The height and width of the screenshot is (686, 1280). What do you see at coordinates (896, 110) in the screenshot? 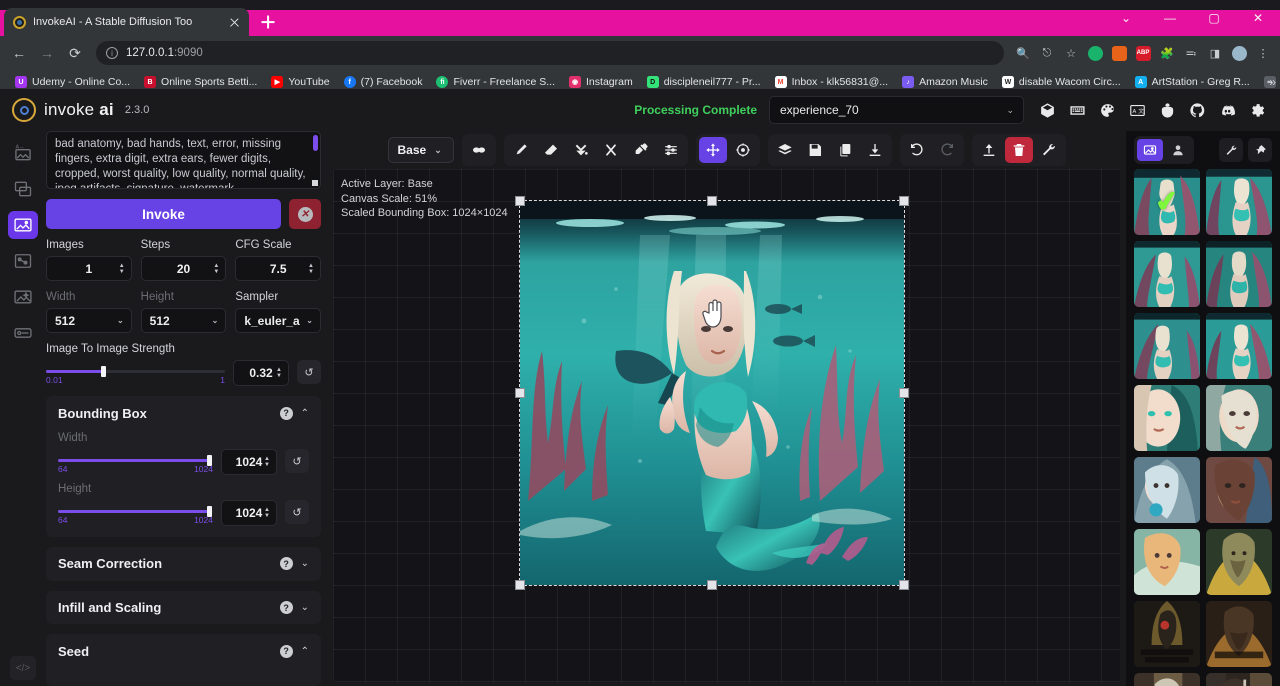
I see `model-select: experience_70 ⌄` at bounding box center [896, 110].